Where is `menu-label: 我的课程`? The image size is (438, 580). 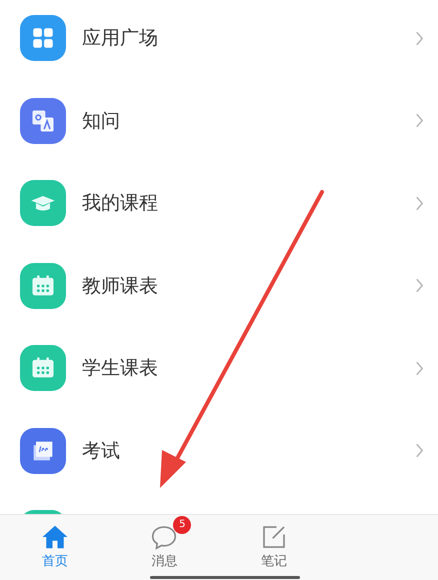 menu-label: 我的课程 is located at coordinates (248, 203).